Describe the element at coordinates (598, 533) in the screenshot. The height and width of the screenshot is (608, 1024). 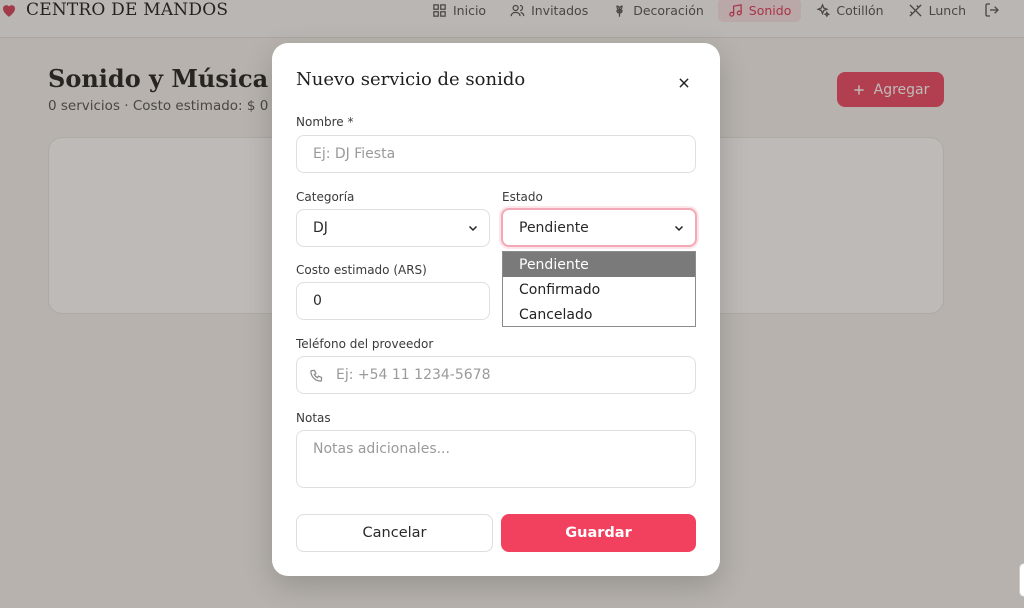
I see `save-button: Guardar` at that location.